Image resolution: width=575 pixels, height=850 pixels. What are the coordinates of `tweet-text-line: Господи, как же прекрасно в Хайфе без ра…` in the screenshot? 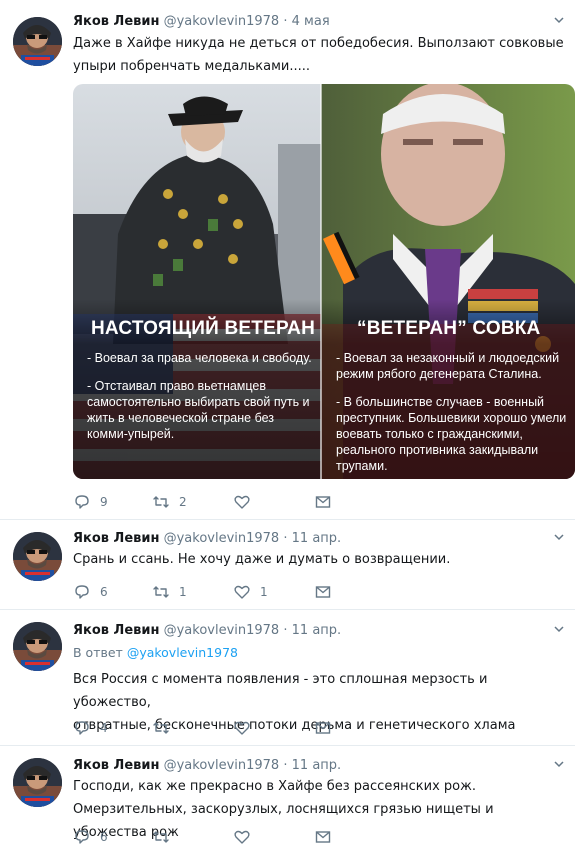 It's located at (274, 786).